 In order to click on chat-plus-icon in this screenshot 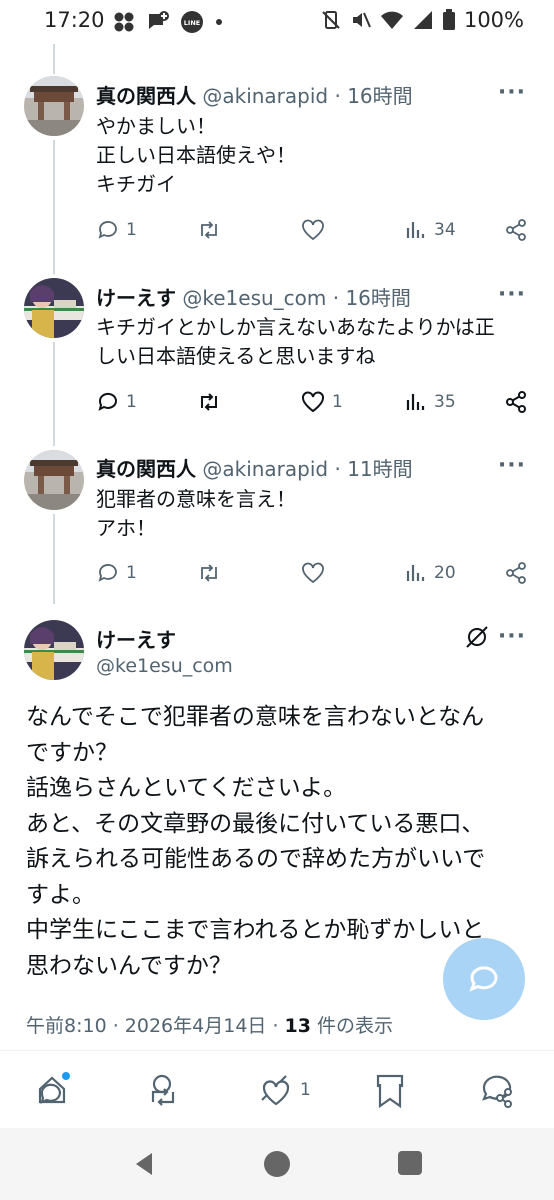, I will do `click(159, 20)`.